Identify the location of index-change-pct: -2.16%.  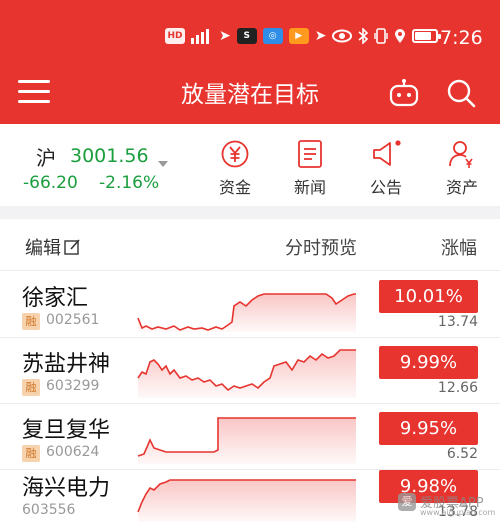
(129, 183).